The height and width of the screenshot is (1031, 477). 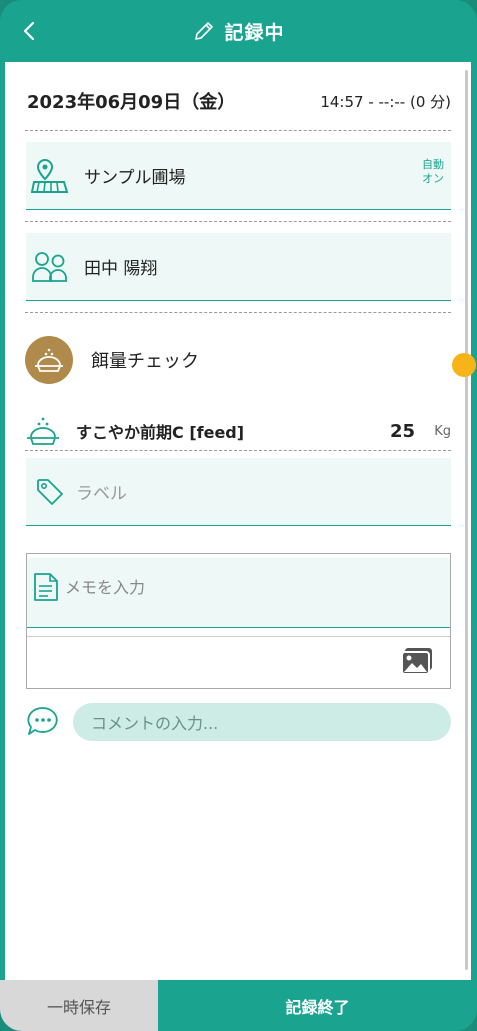 I want to click on drag-handle, so click(x=464, y=365).